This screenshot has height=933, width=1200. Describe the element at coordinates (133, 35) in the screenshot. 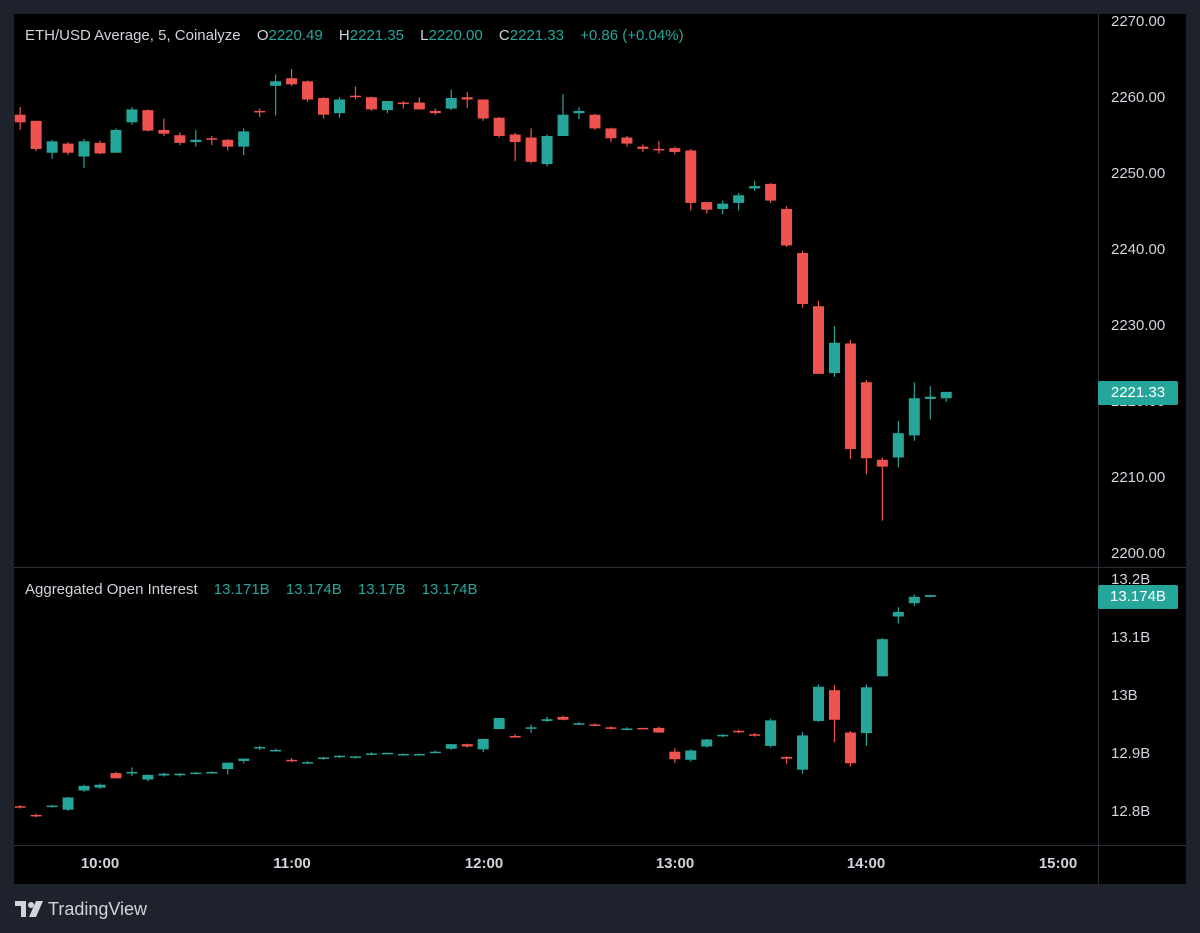

I see `symbol-title: ETH/USD Average, 5, Coinalyze` at that location.